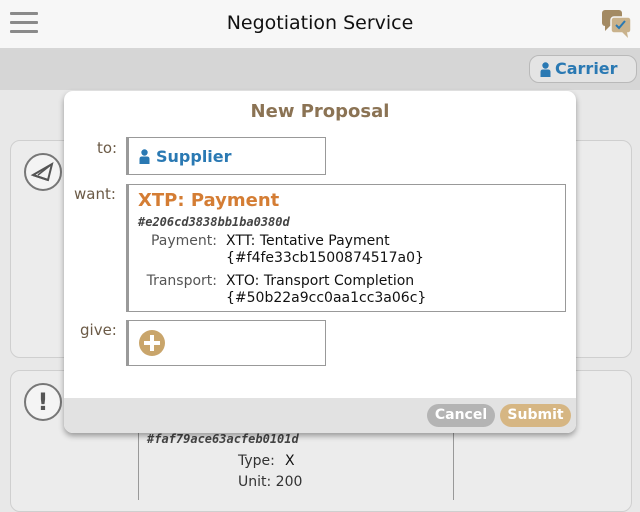 The image size is (640, 512). I want to click on background-type-value: X, so click(290, 461).